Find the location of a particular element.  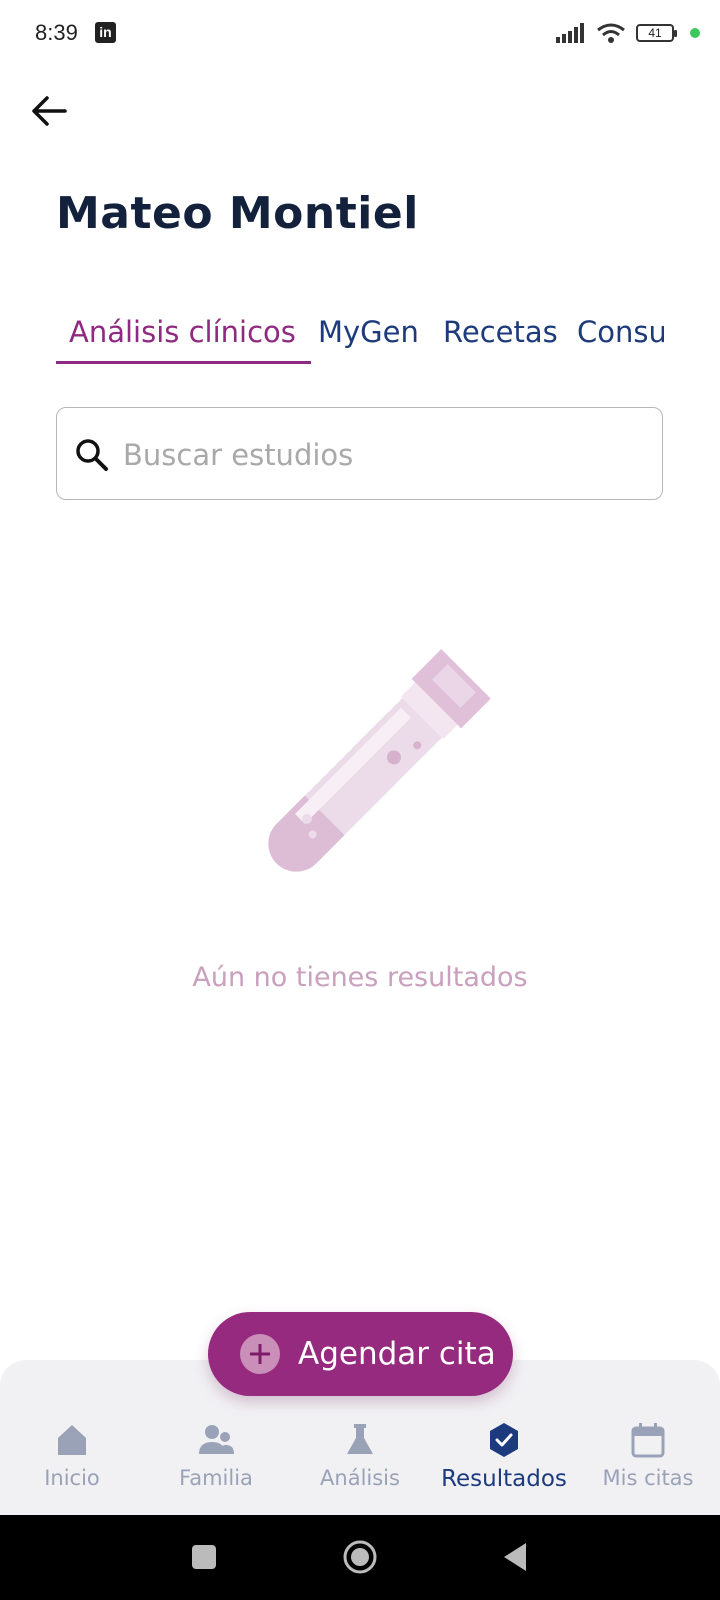

nav-label: Mis citas is located at coordinates (648, 1478).